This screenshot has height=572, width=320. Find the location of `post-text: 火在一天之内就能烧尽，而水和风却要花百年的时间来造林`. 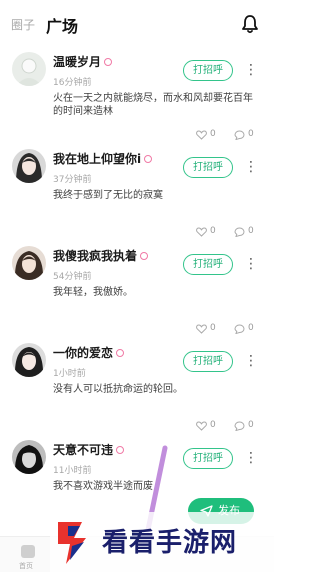

post-text: 火在一天之内就能烧尽，而水和风却要花百年的时间来造林 is located at coordinates (153, 105).